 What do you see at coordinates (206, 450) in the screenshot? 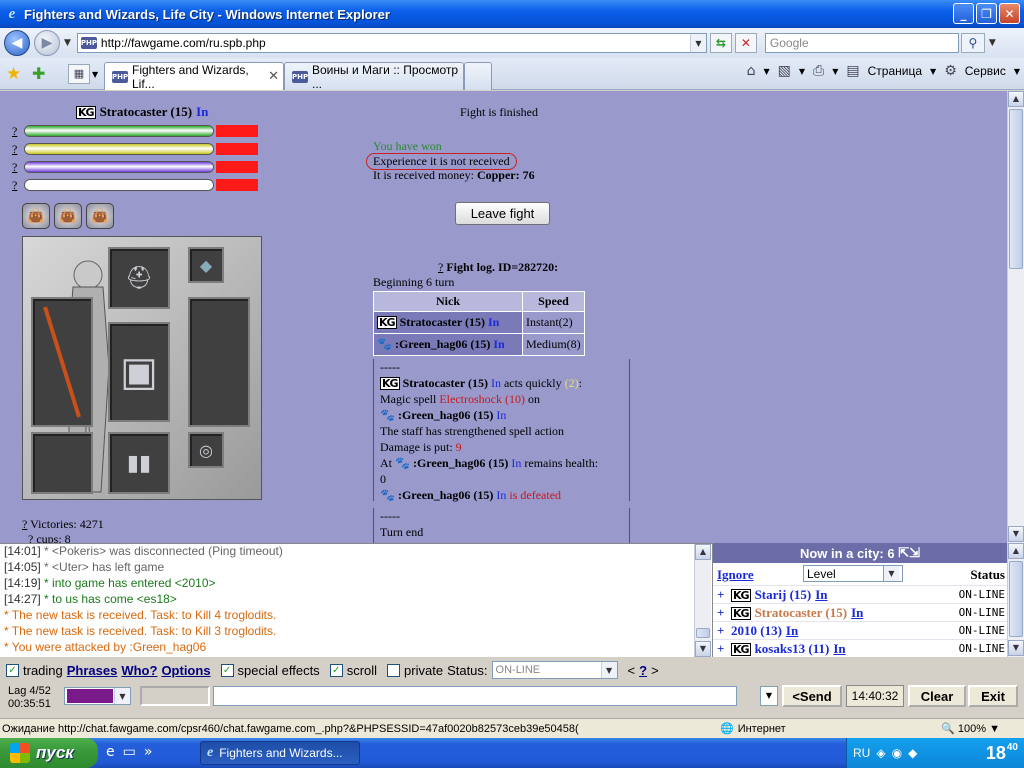
I see `ring-slot: ◎` at bounding box center [206, 450].